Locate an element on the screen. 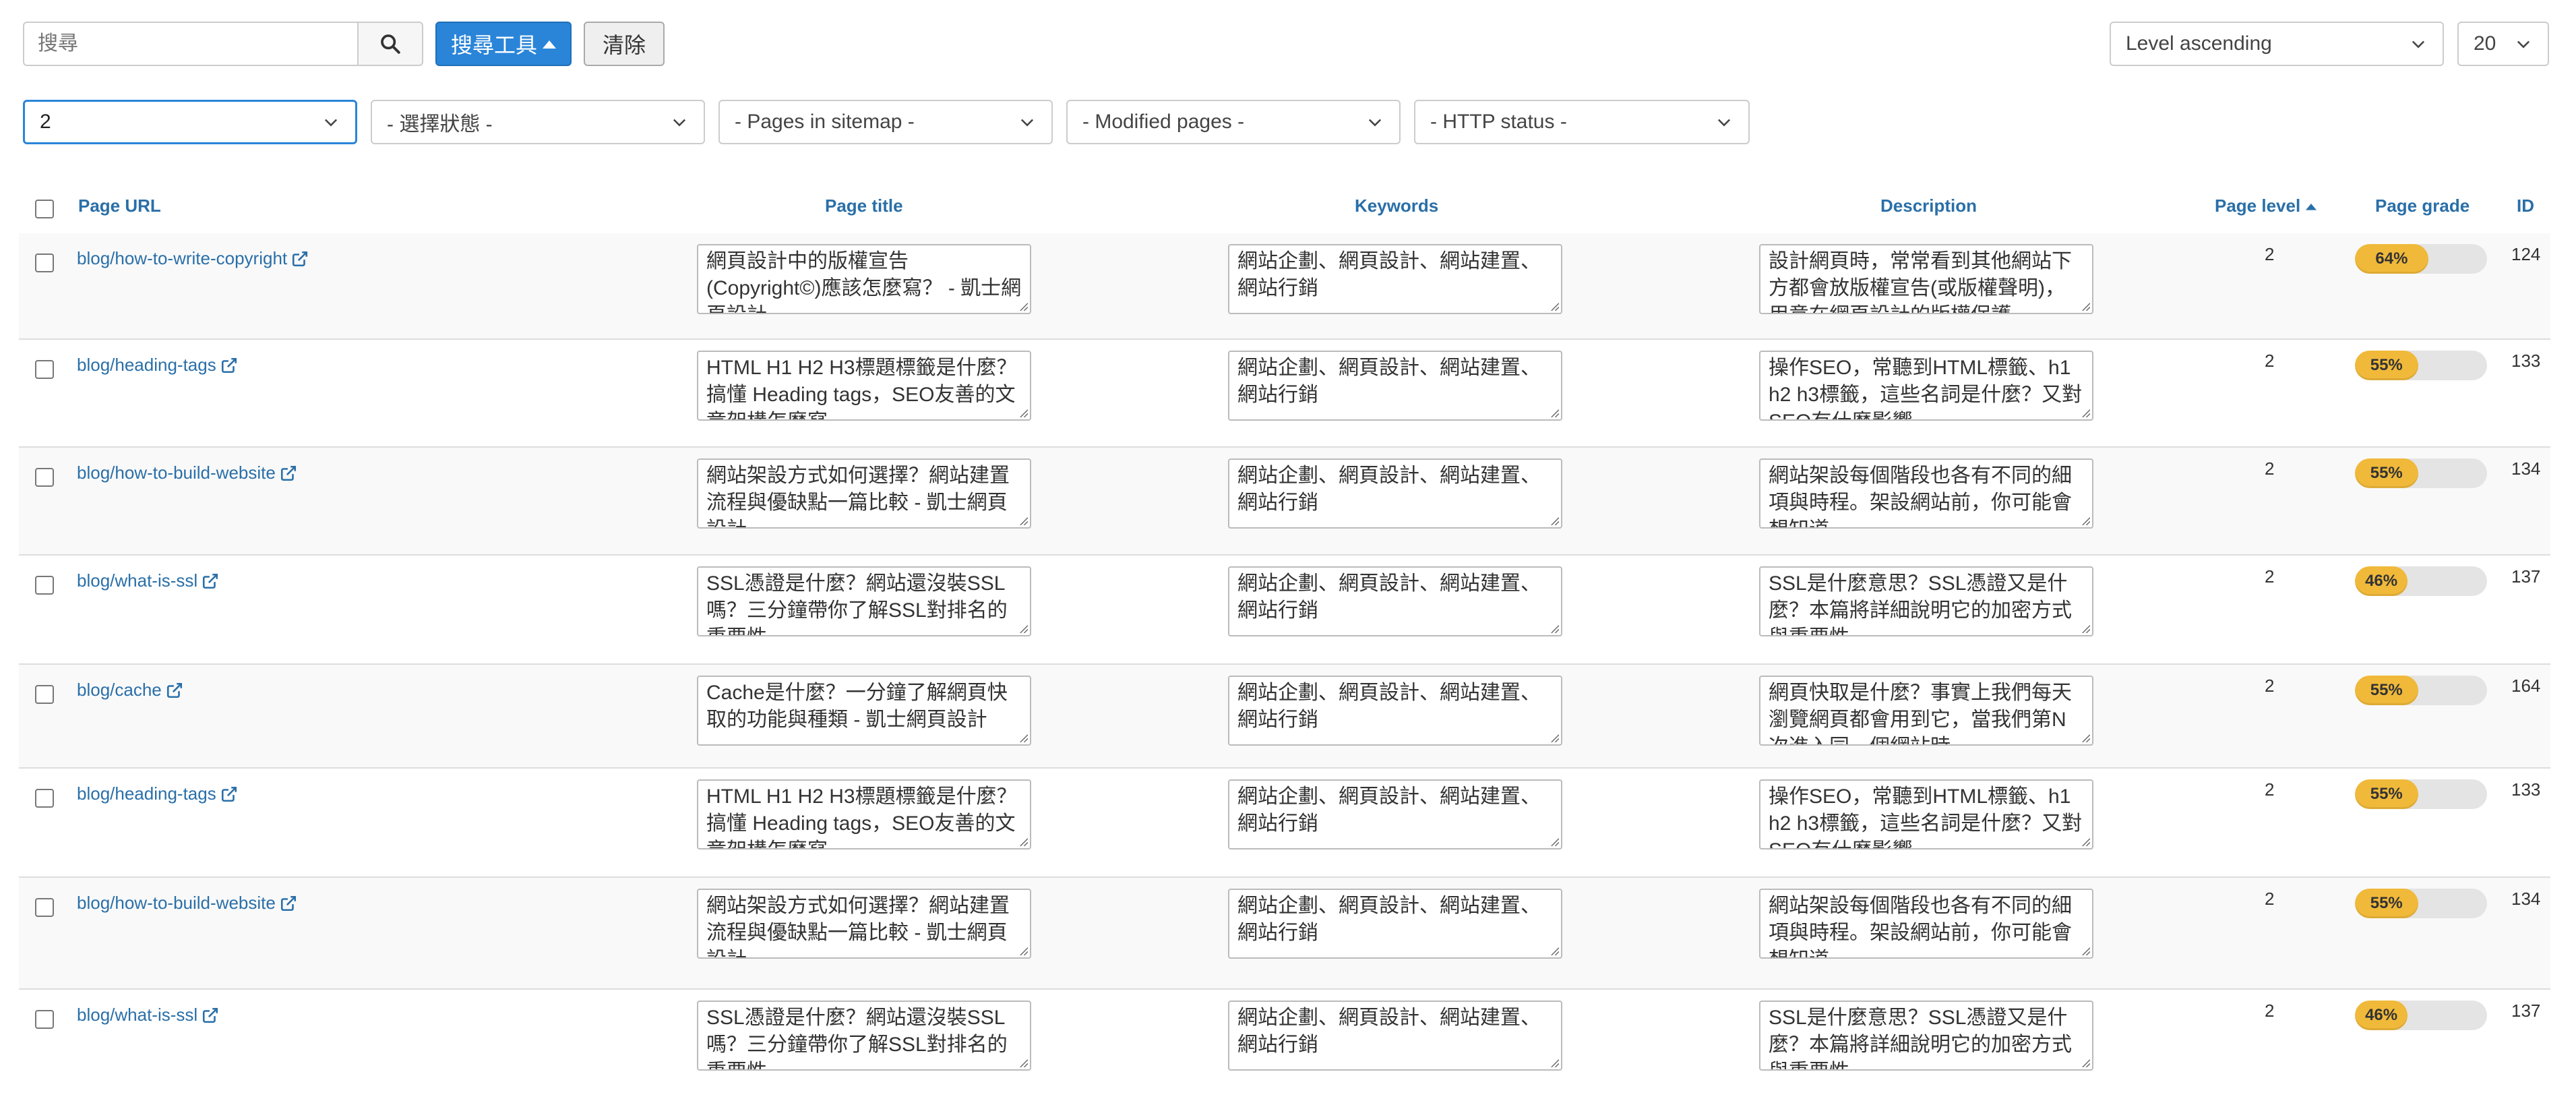 The width and height of the screenshot is (2576, 1103). header-description: Description is located at coordinates (1929, 206).